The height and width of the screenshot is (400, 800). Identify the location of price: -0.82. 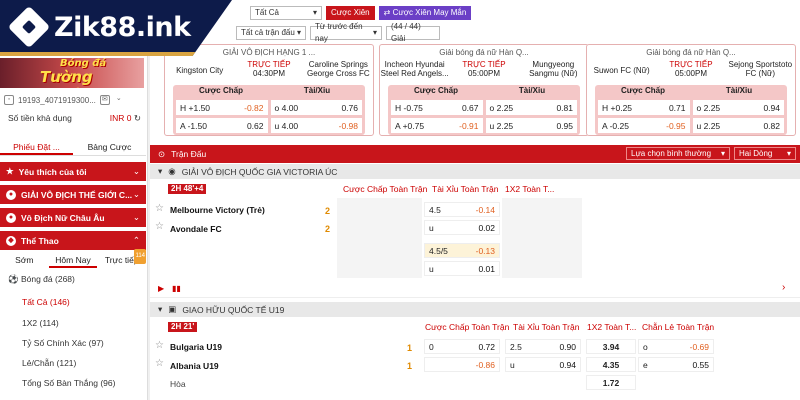
(254, 107).